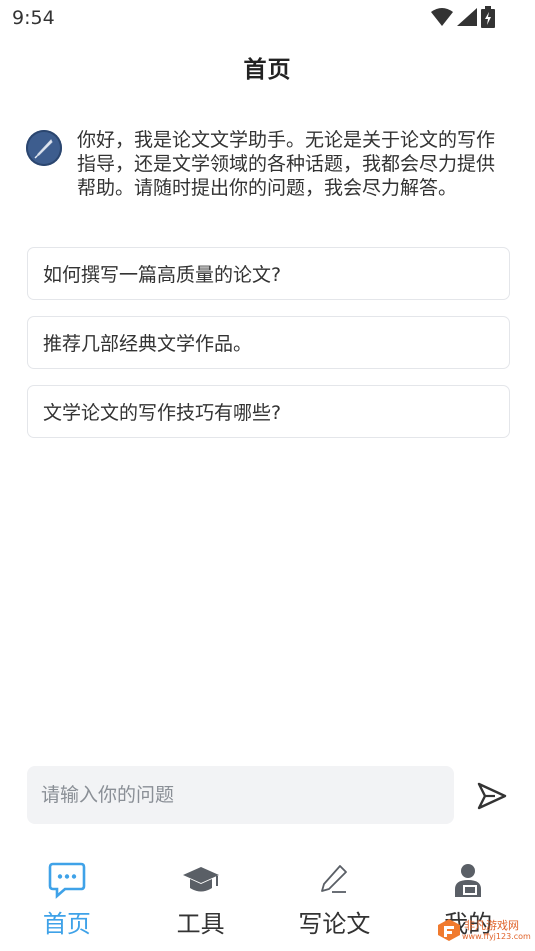 The image size is (535, 951). What do you see at coordinates (468, 880) in the screenshot?
I see `user-icon` at bounding box center [468, 880].